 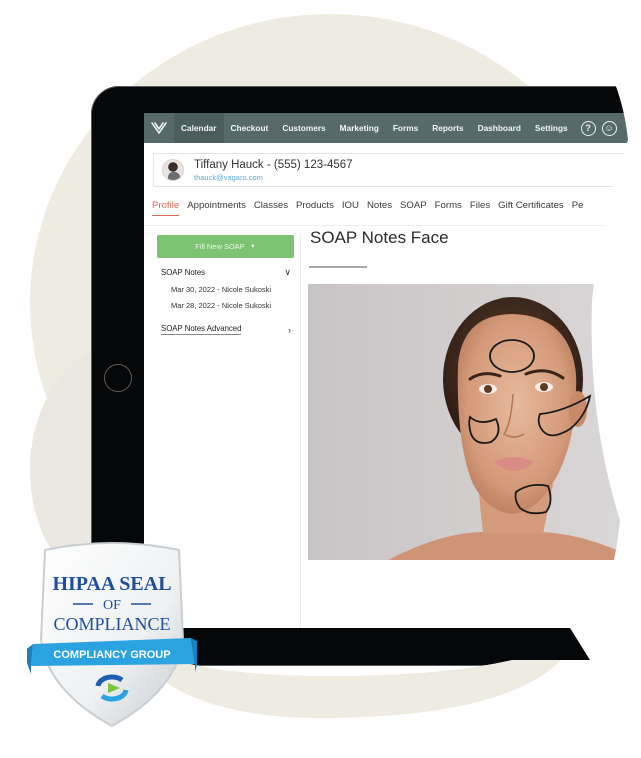 I want to click on shoulders-shape, so click(x=513, y=545).